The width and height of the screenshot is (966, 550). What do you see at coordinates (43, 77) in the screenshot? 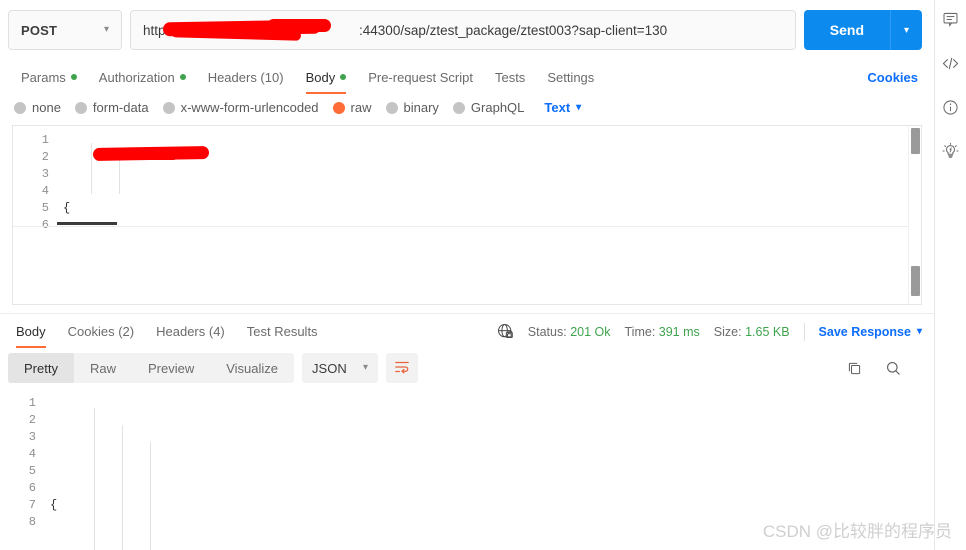
I see `tab-params-label: Params` at bounding box center [43, 77].